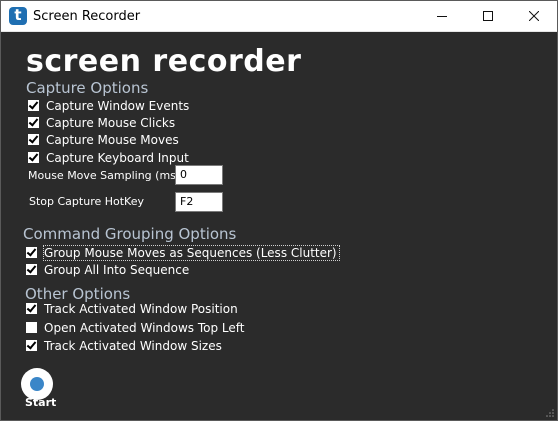 The width and height of the screenshot is (558, 421). I want to click on title-bar: t Screen Recorder, so click(279, 16).